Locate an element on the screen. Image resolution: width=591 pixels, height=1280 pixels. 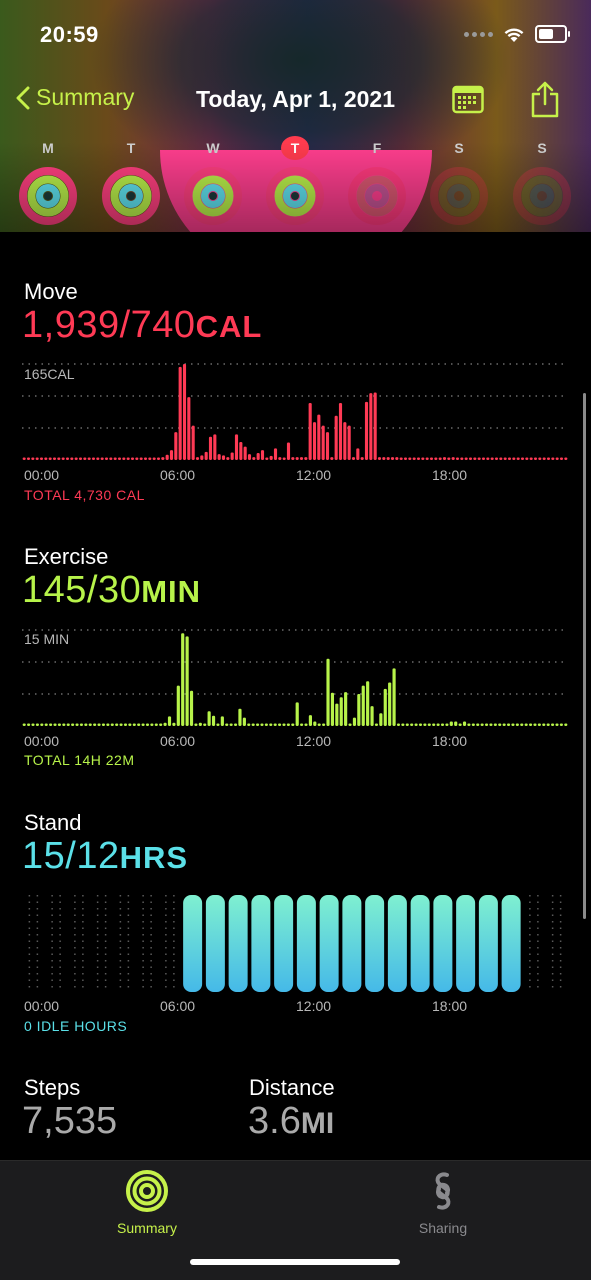
day-1: T is located at coordinates (131, 183).